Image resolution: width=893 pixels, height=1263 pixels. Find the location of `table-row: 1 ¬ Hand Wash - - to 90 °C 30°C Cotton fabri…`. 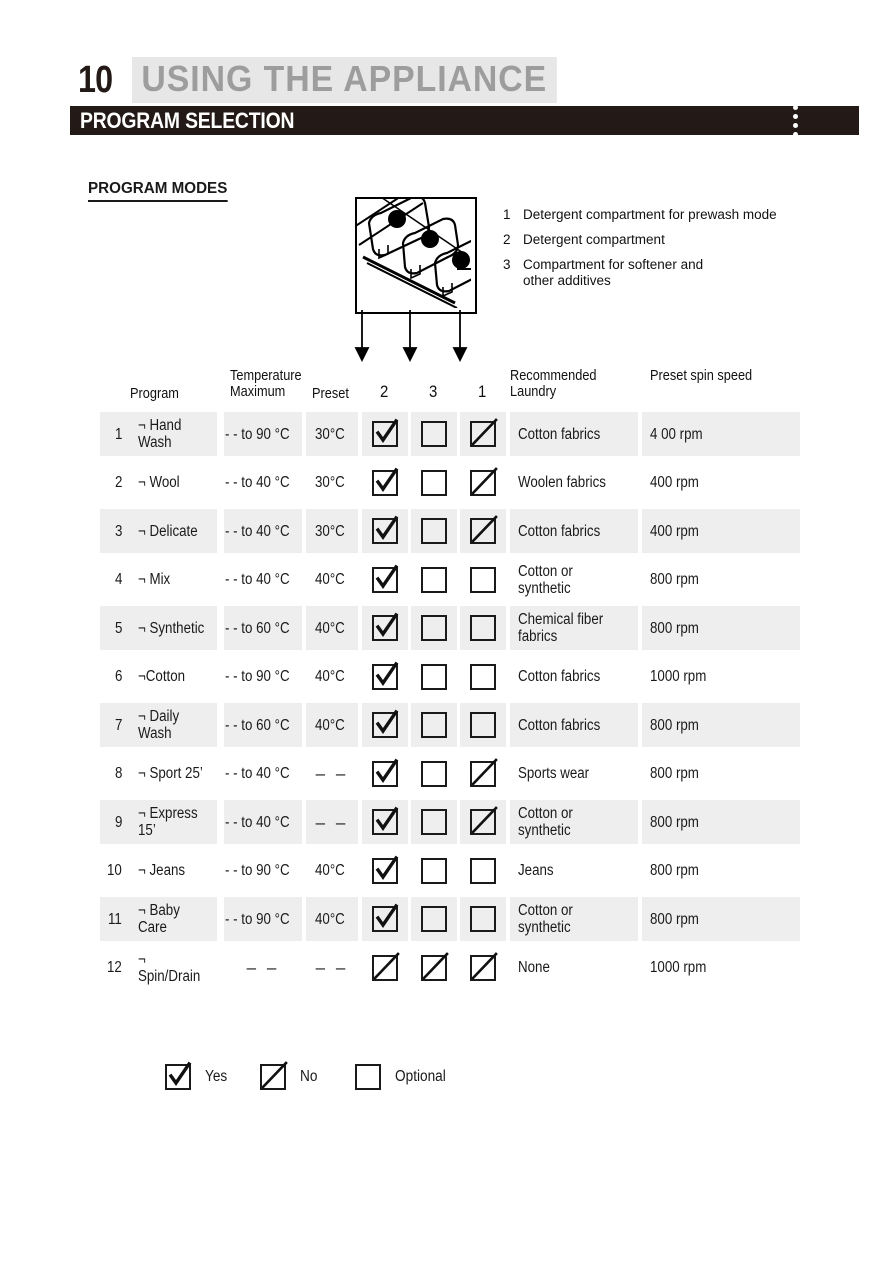

table-row: 1 ¬ Hand Wash - - to 90 °C 30°C Cotton fabri… is located at coordinates (470, 434).